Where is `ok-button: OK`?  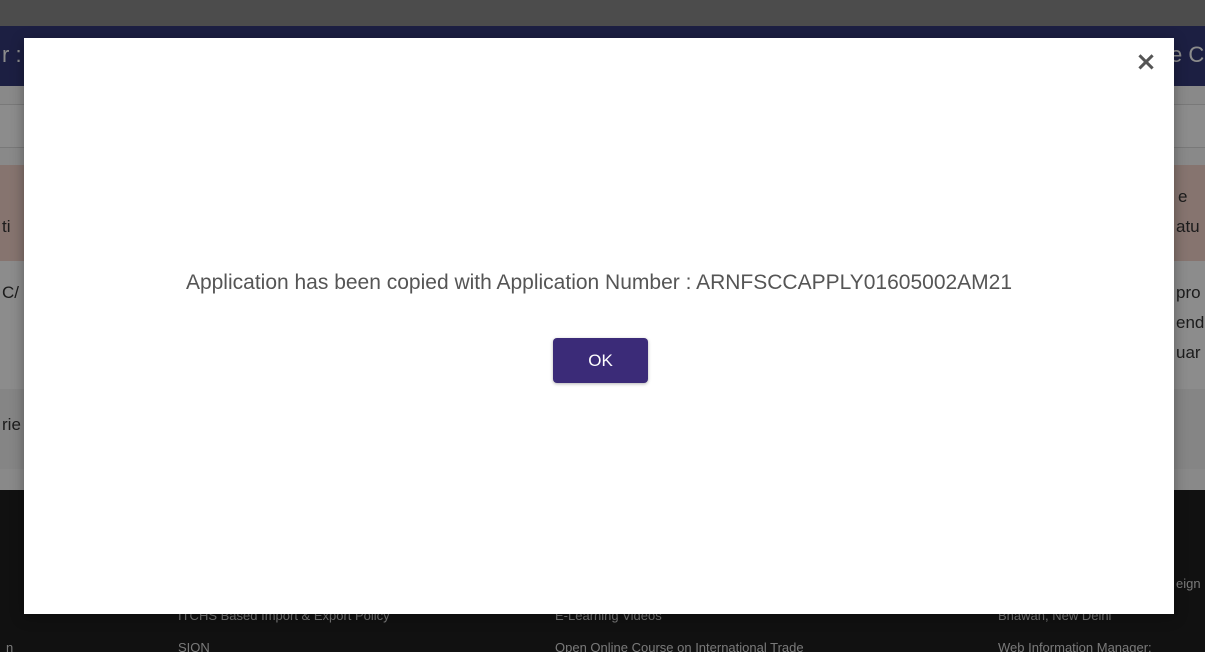
ok-button: OK is located at coordinates (600, 360).